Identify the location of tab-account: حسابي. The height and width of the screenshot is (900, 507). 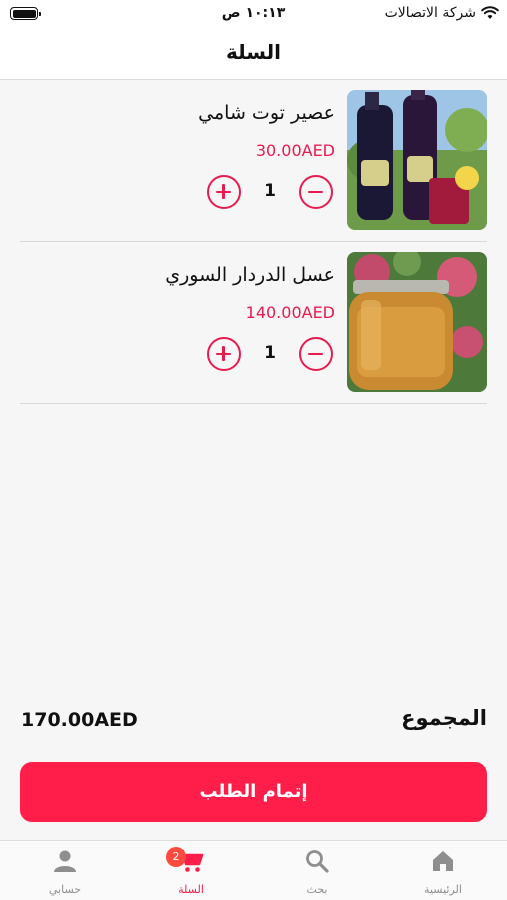
(65, 870).